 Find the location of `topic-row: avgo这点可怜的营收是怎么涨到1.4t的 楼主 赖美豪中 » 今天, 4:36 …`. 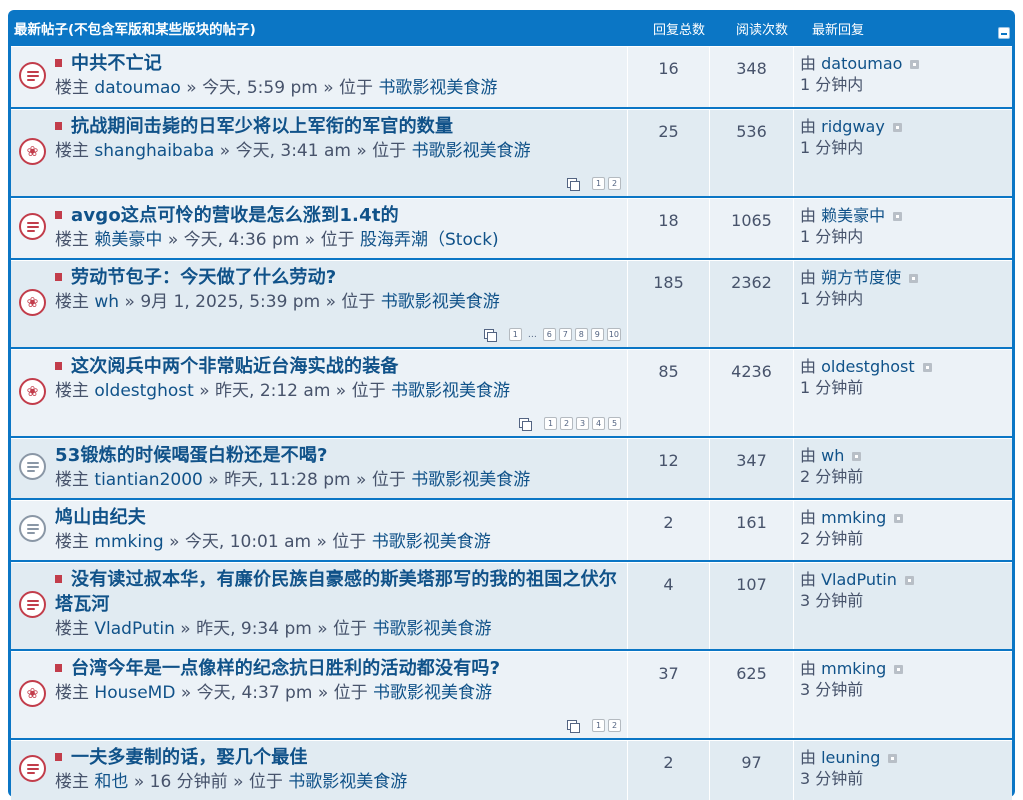

topic-row: avgo这点可怜的营收是怎么涨到1.4t的 楼主 赖美豪中 » 今天, 4:36 … is located at coordinates (511, 228).